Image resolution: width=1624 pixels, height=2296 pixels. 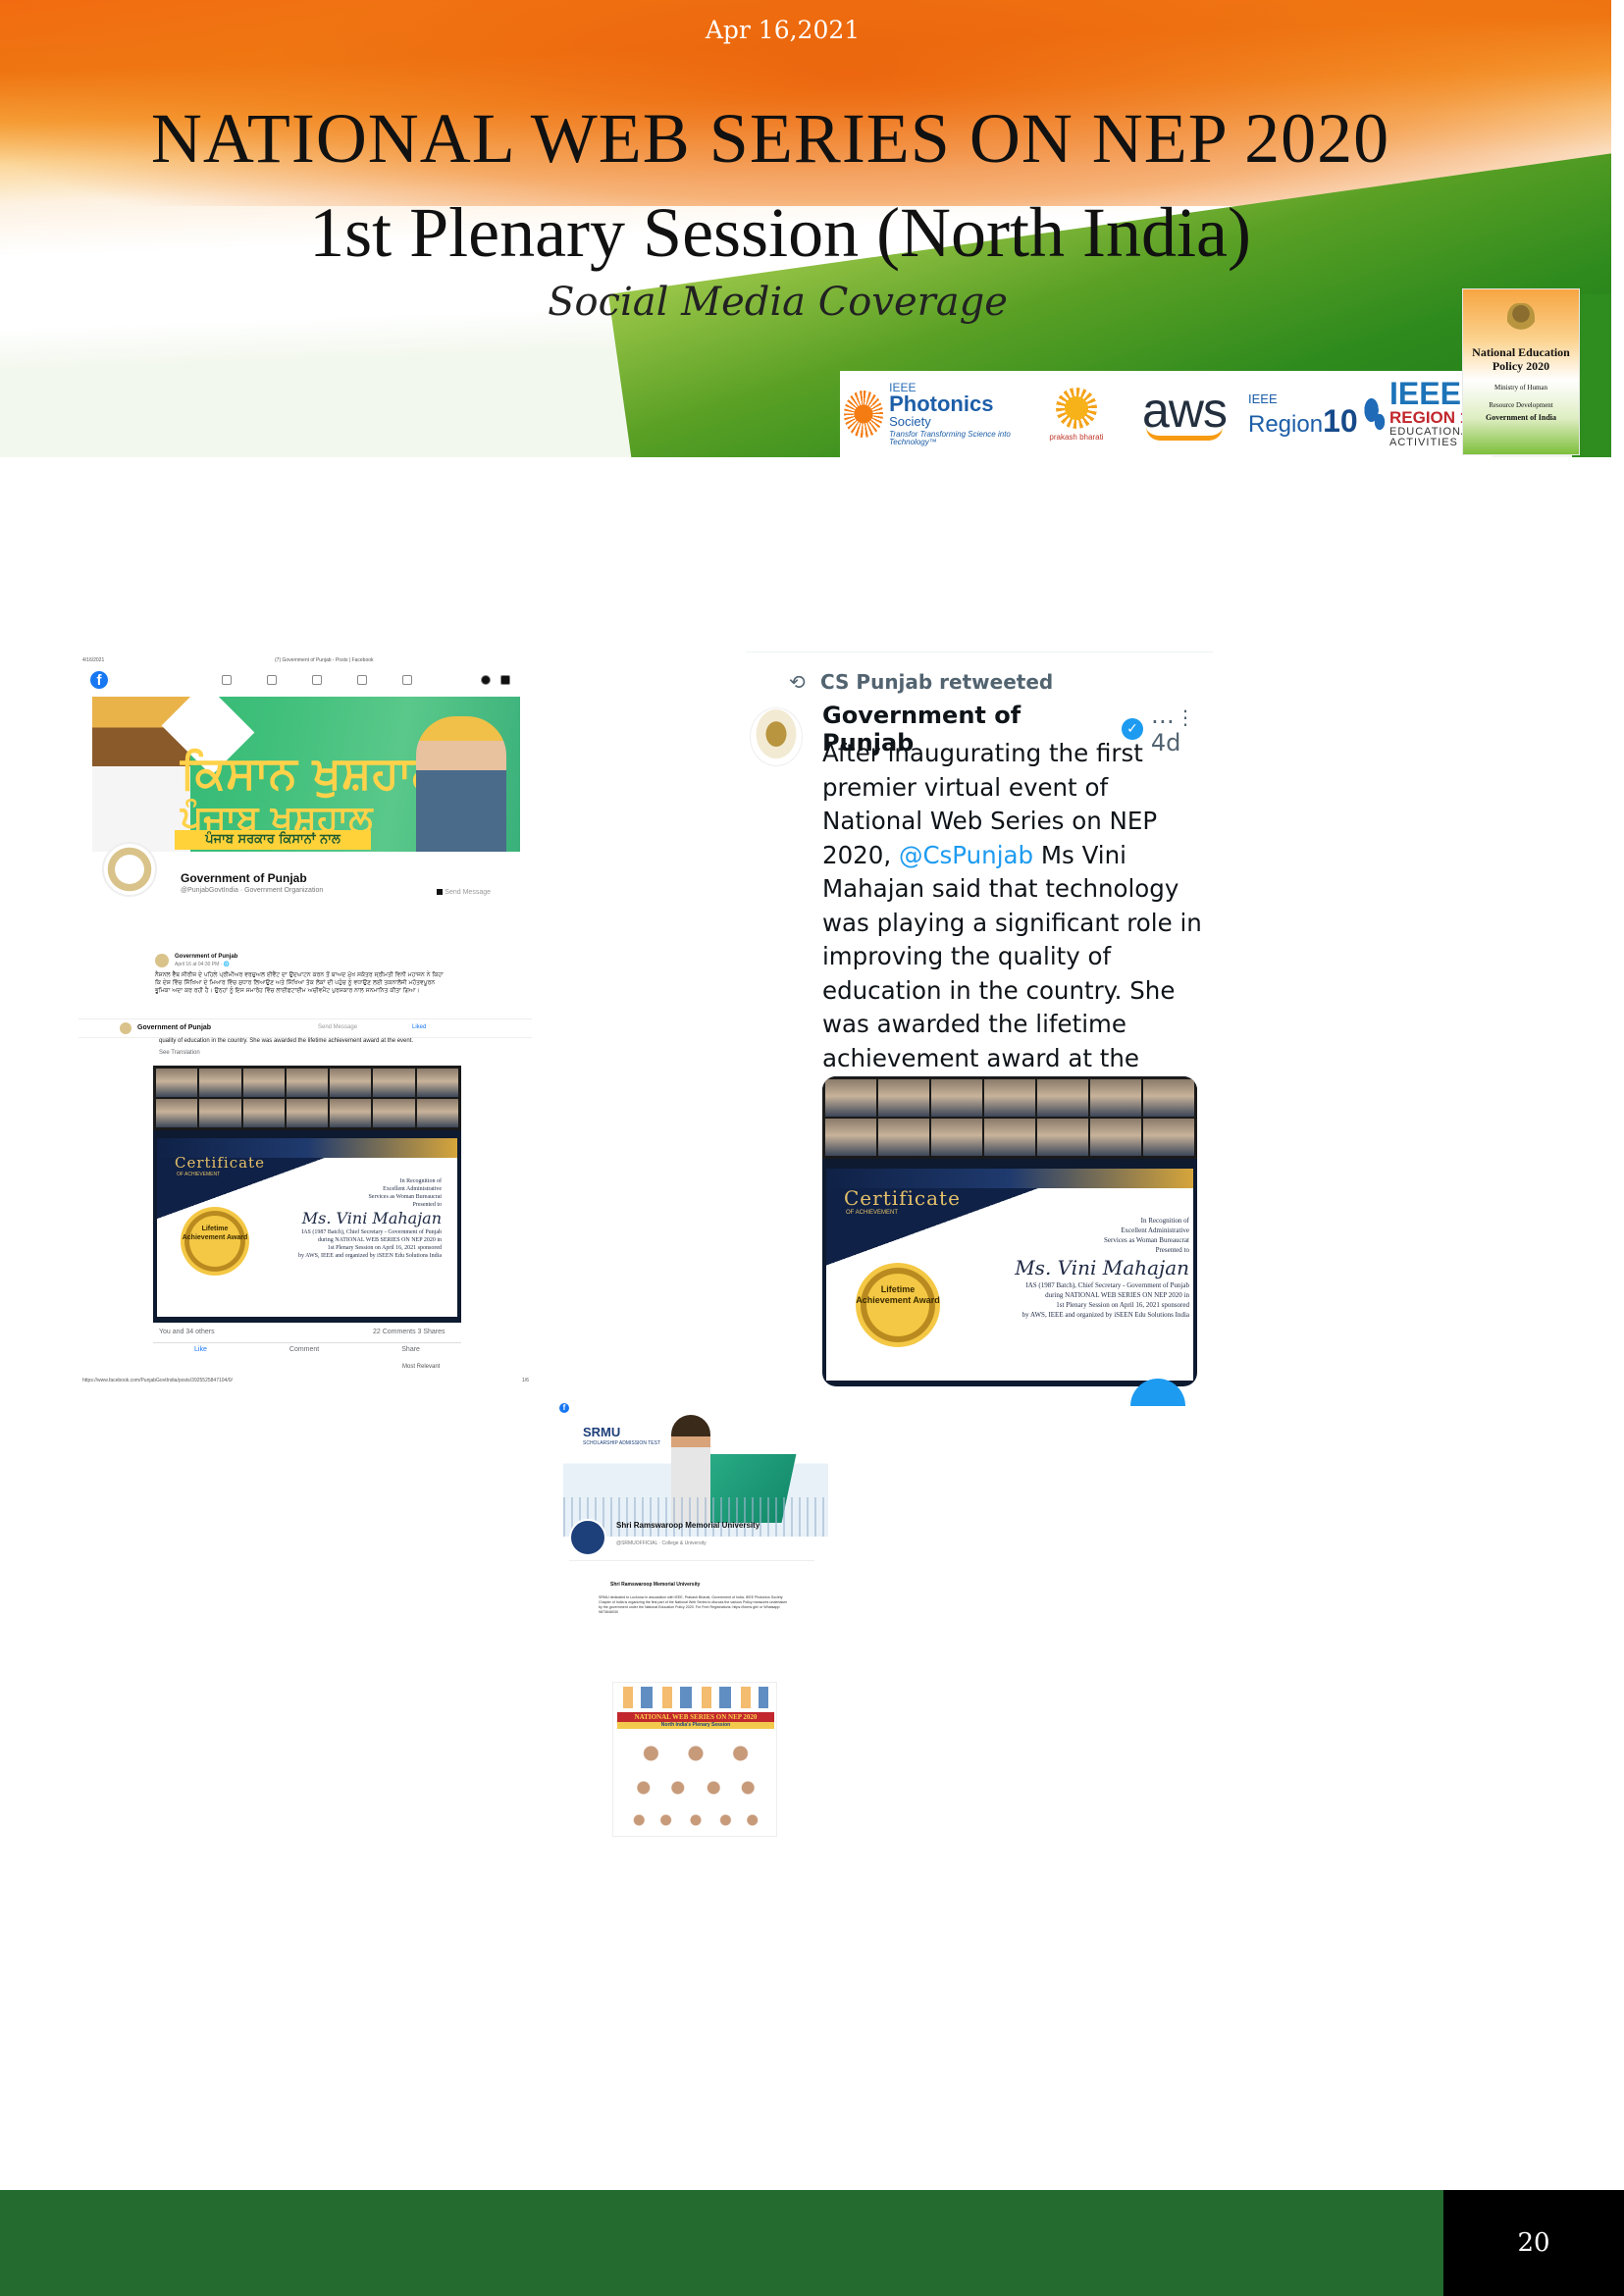 I want to click on certificate-subtitle: OF ACHIEVEMENT, so click(x=872, y=1213).